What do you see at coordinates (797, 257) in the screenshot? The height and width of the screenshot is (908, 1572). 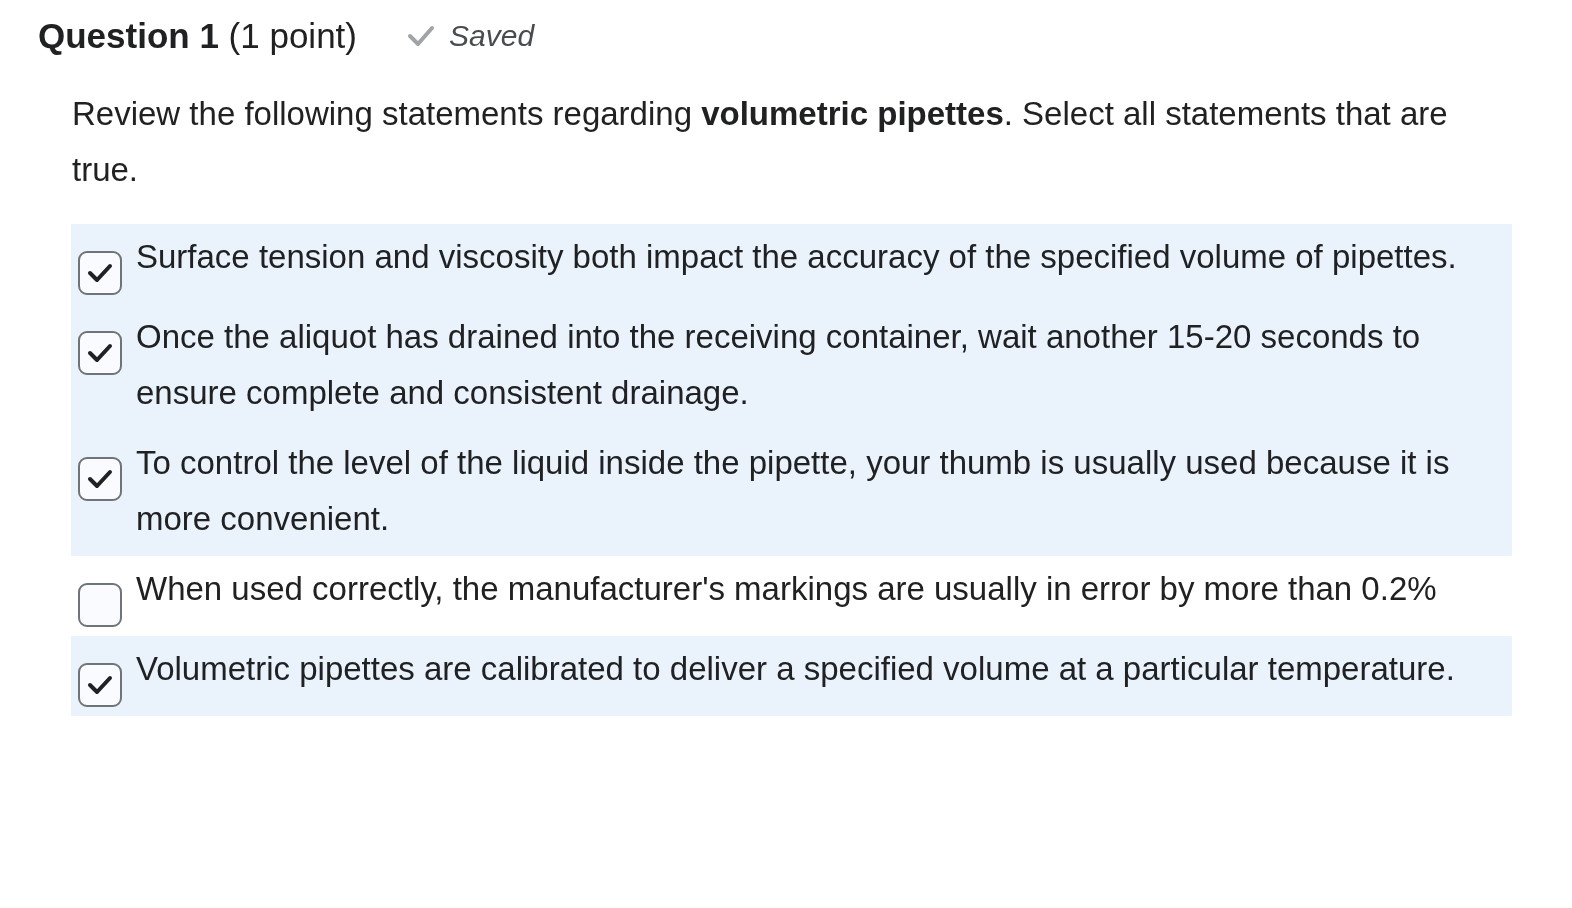 I see `option-text: Surface tension and viscosity both impact the accuracy of the specified volume of pipettes.` at bounding box center [797, 257].